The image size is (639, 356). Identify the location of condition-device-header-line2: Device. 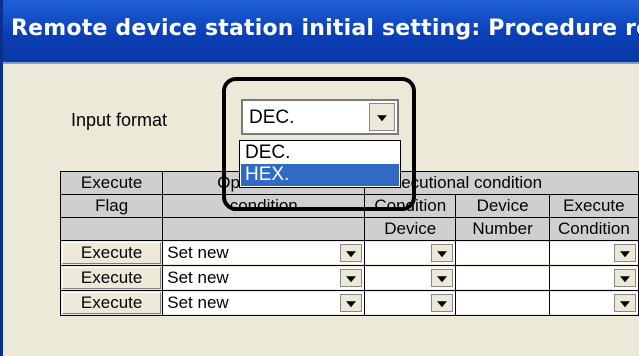
(410, 229).